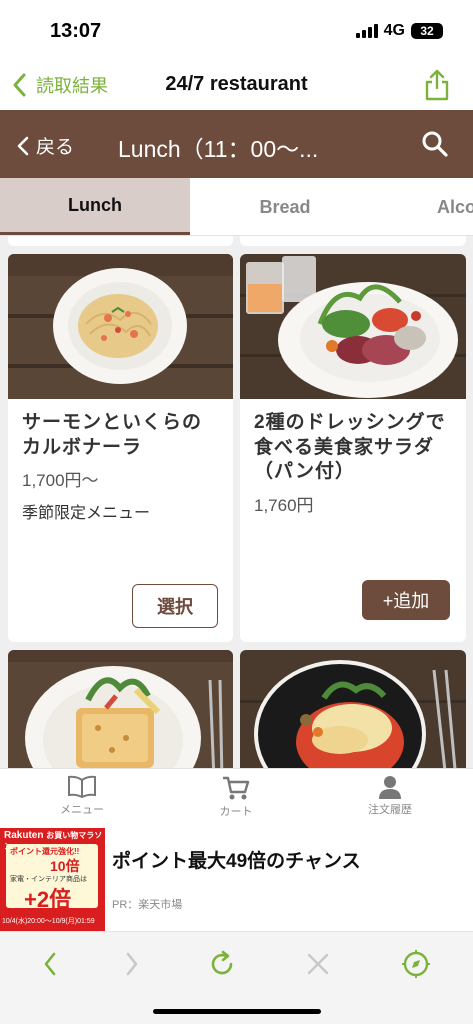  I want to click on bottom-tab-cart: カート, so click(236, 797).